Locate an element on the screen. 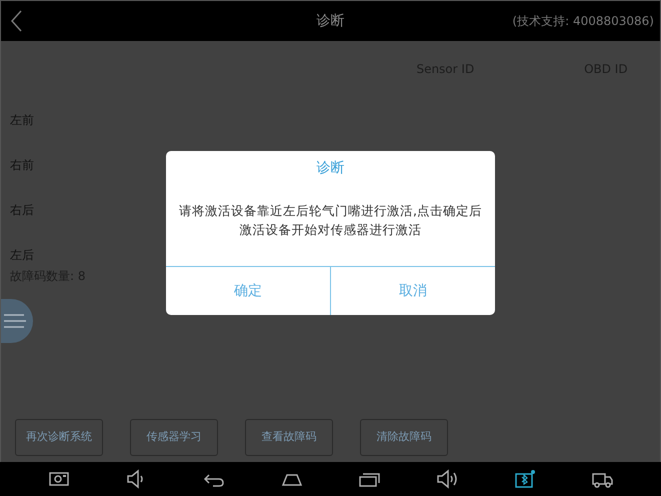 Image resolution: width=661 pixels, height=496 pixels. action-button: 查看故障码 is located at coordinates (289, 437).